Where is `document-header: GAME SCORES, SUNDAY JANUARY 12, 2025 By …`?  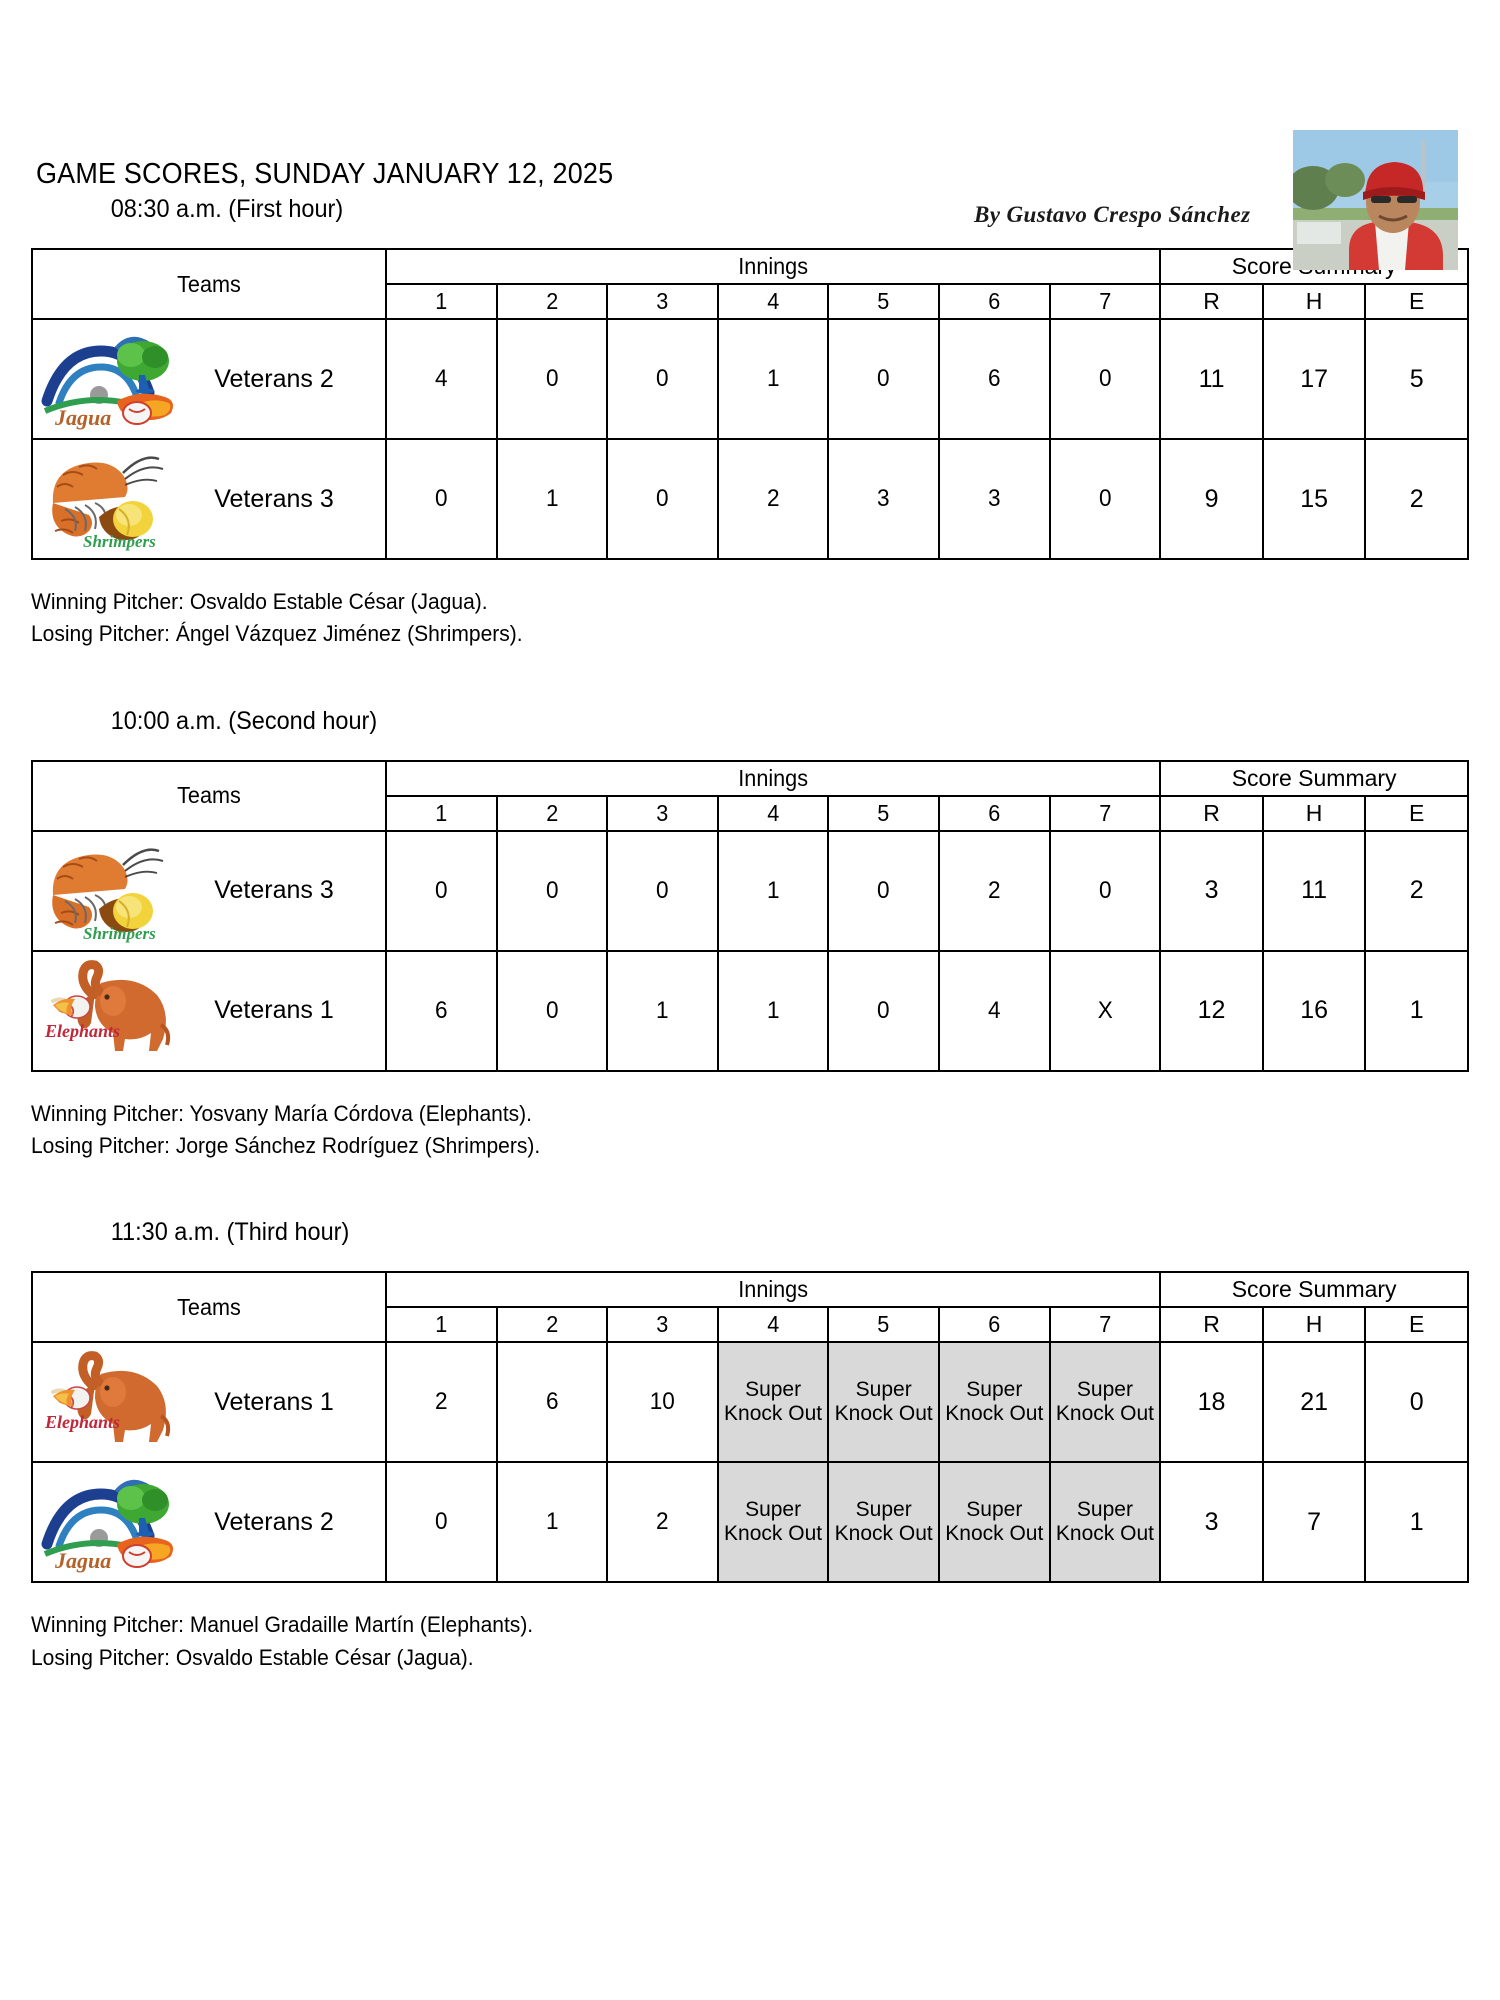
document-header: GAME SCORES, SUNDAY JANUARY 12, 2025 By … is located at coordinates (750, 135).